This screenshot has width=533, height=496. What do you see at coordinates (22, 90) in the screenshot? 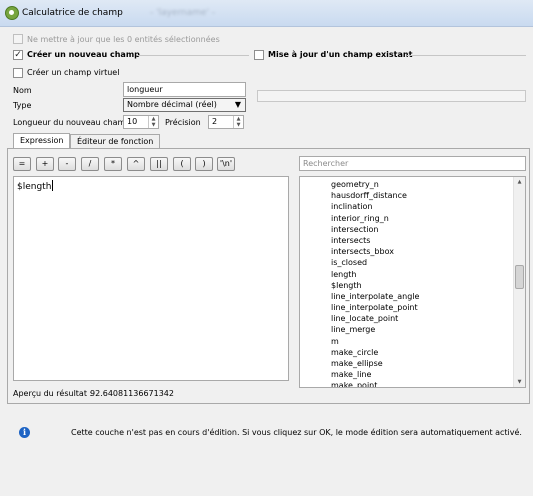
I see `name-label: Nom` at bounding box center [22, 90].